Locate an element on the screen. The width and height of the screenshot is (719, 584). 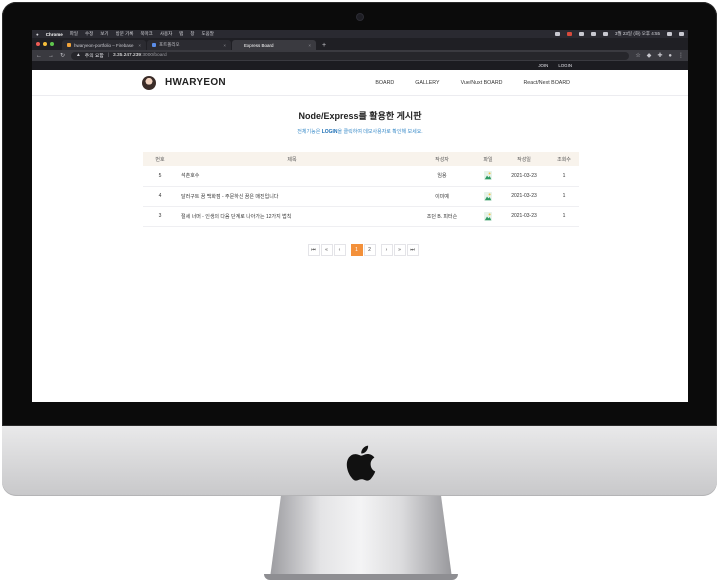
cell-num: 4 is located at coordinates (160, 196).